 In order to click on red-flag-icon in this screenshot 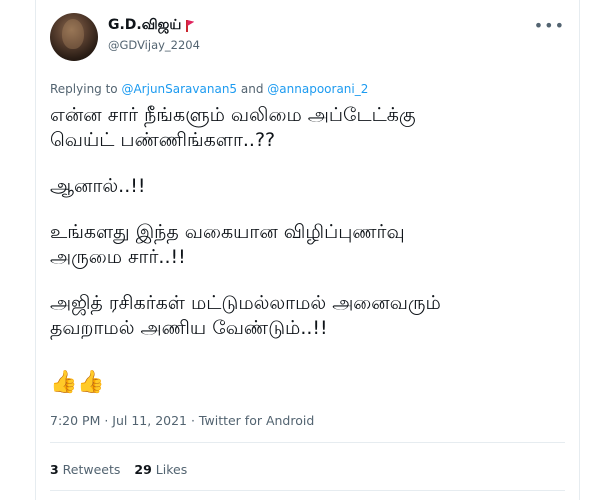, I will do `click(190, 26)`.